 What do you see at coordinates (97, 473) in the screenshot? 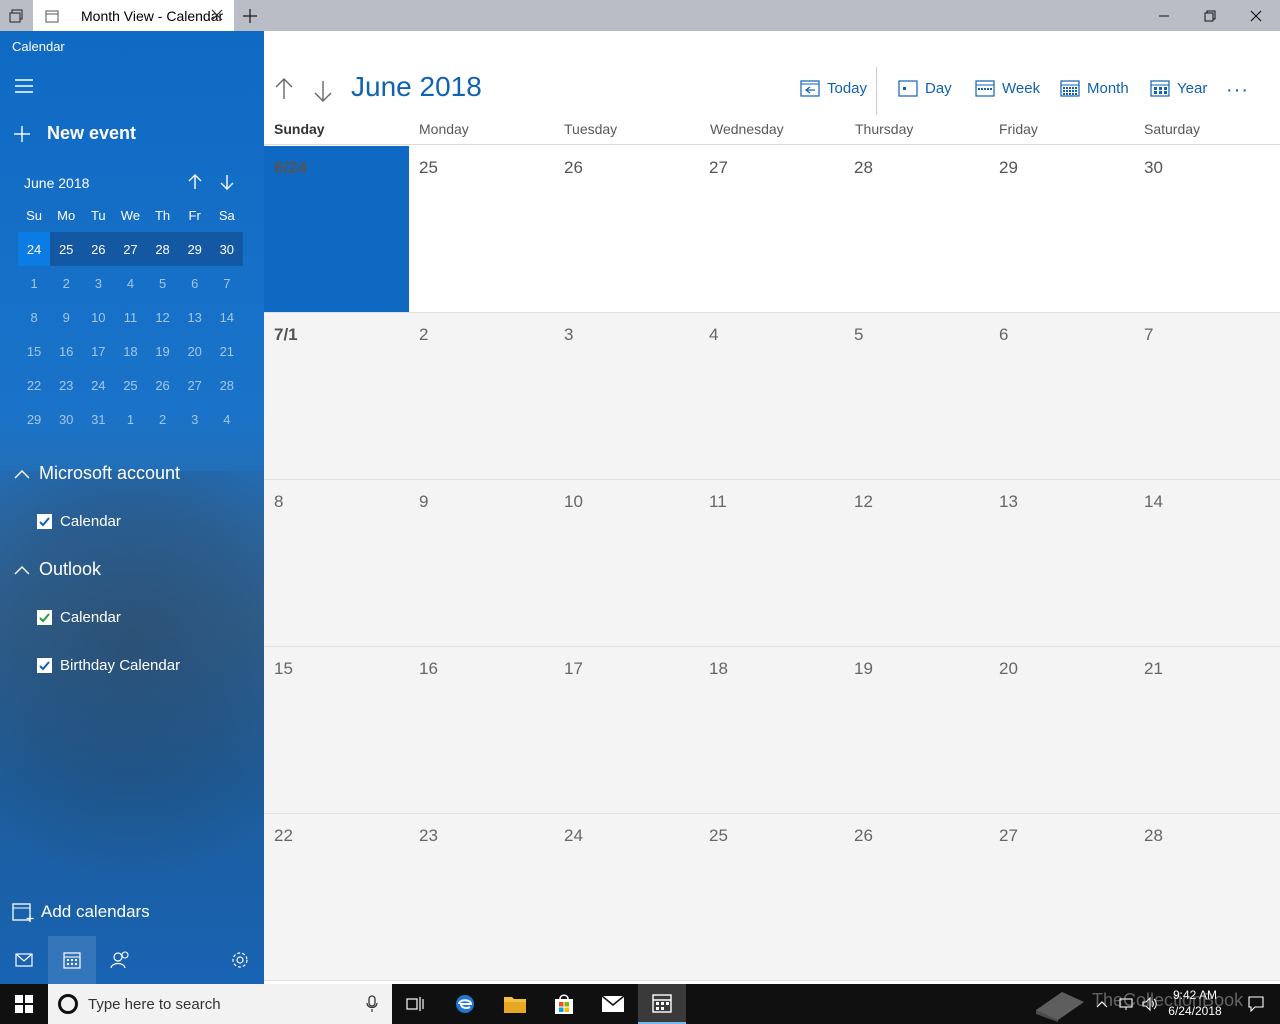
I see `account-header-microsoft: Microsoft account` at bounding box center [97, 473].